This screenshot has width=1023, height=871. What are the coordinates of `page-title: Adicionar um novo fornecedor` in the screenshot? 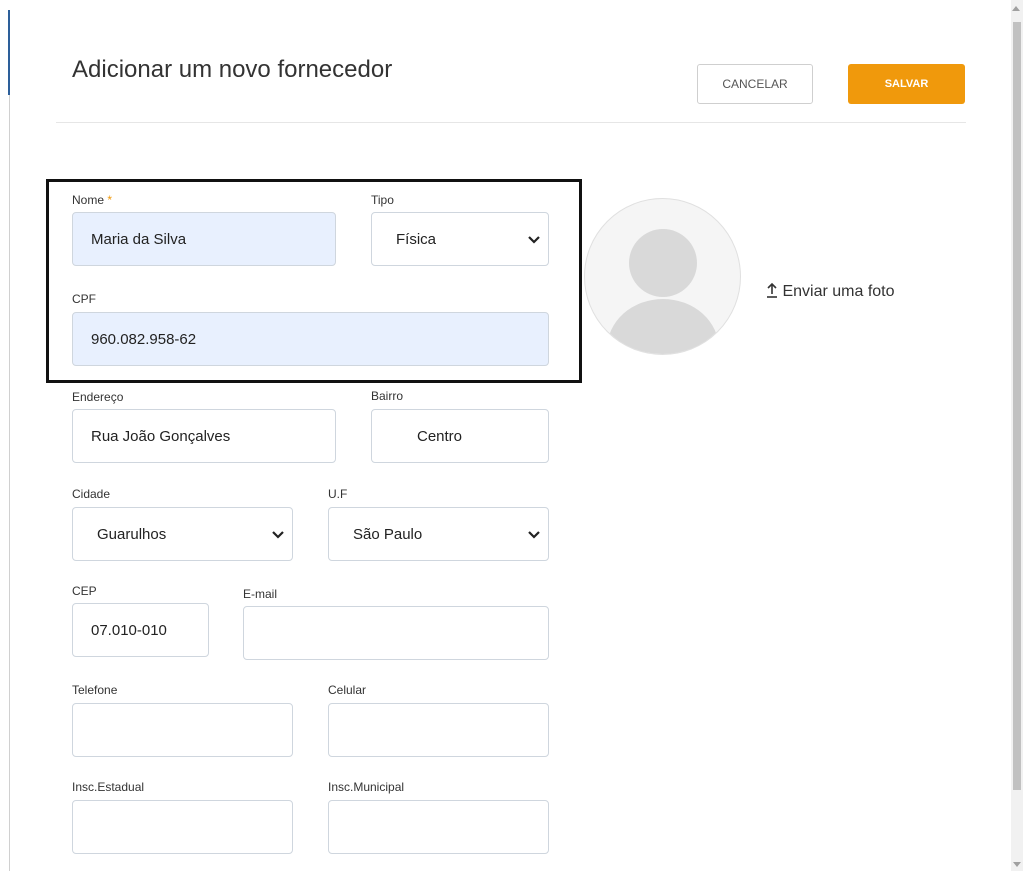 It's located at (232, 69).